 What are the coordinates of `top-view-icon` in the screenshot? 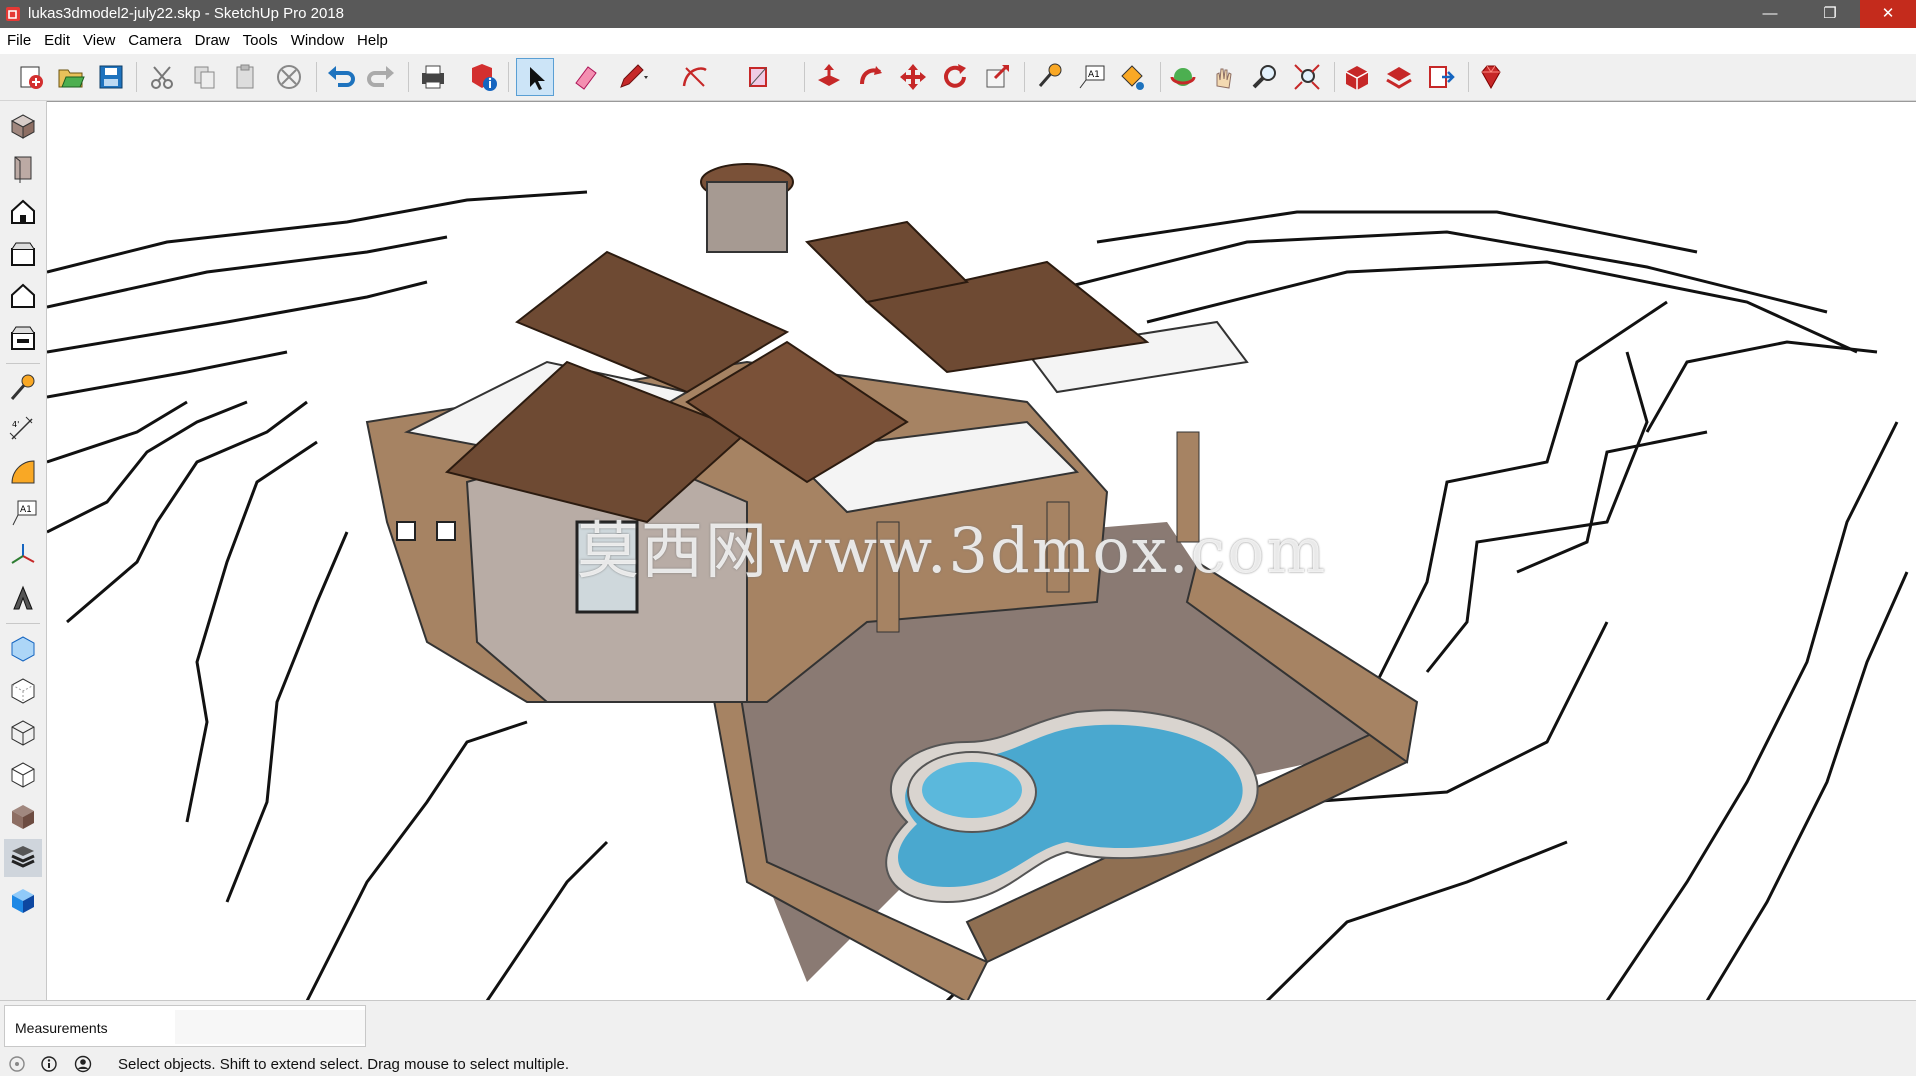 It's located at (23, 168).